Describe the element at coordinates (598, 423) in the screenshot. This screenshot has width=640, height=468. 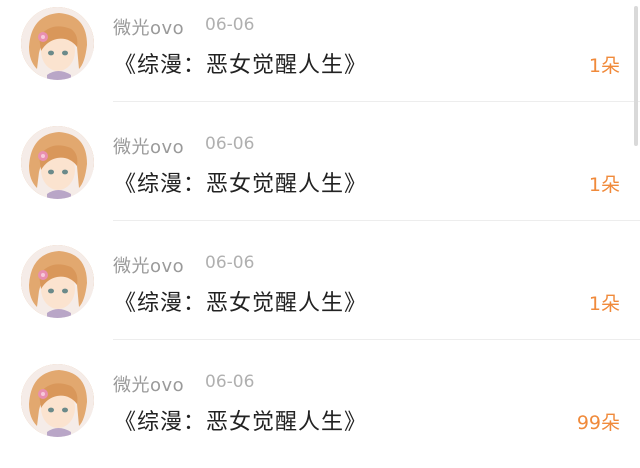
I see `flower-count: 99朵` at that location.